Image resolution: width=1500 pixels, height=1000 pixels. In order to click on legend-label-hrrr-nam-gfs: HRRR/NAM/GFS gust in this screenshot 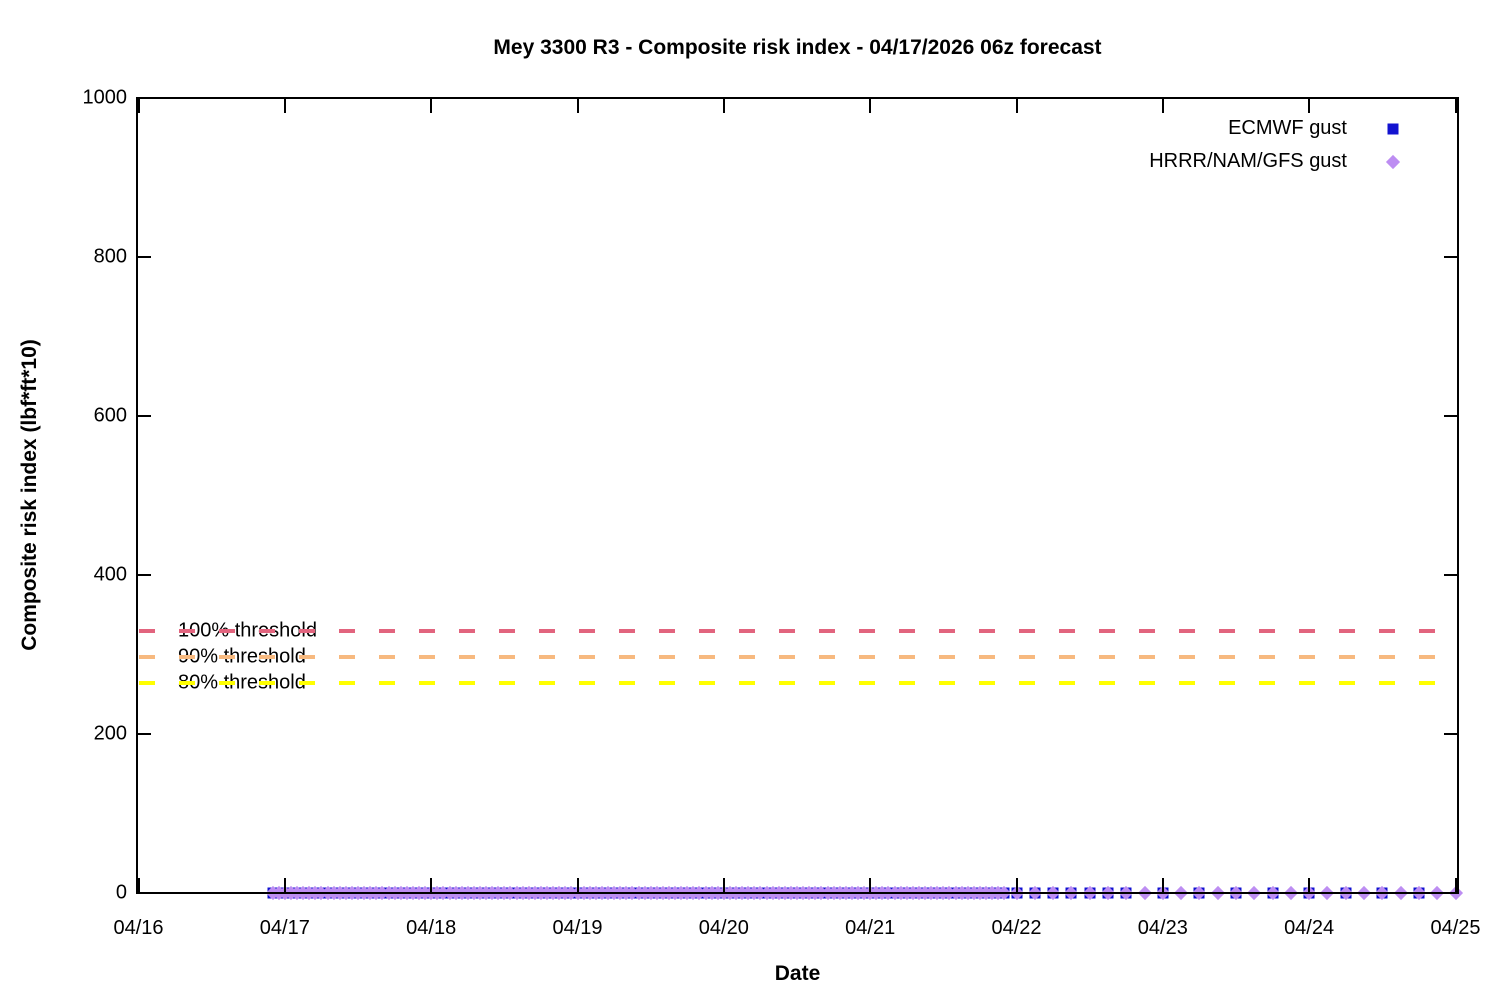, I will do `click(1248, 161)`.